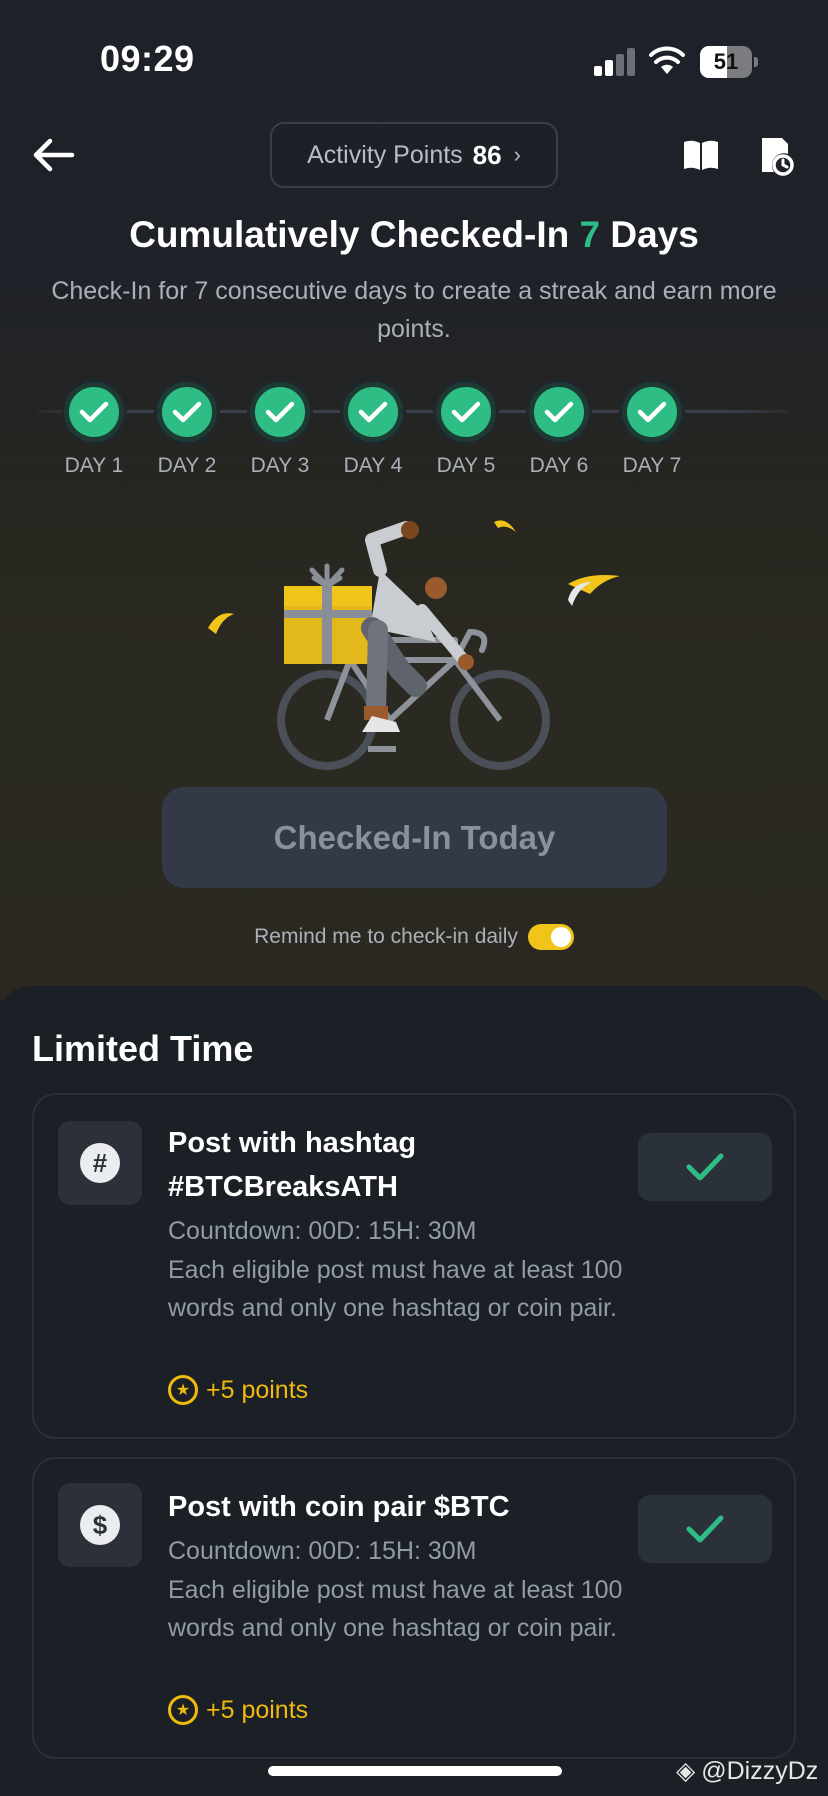 This screenshot has height=1796, width=828. I want to click on reminder-toggle, so click(550, 937).